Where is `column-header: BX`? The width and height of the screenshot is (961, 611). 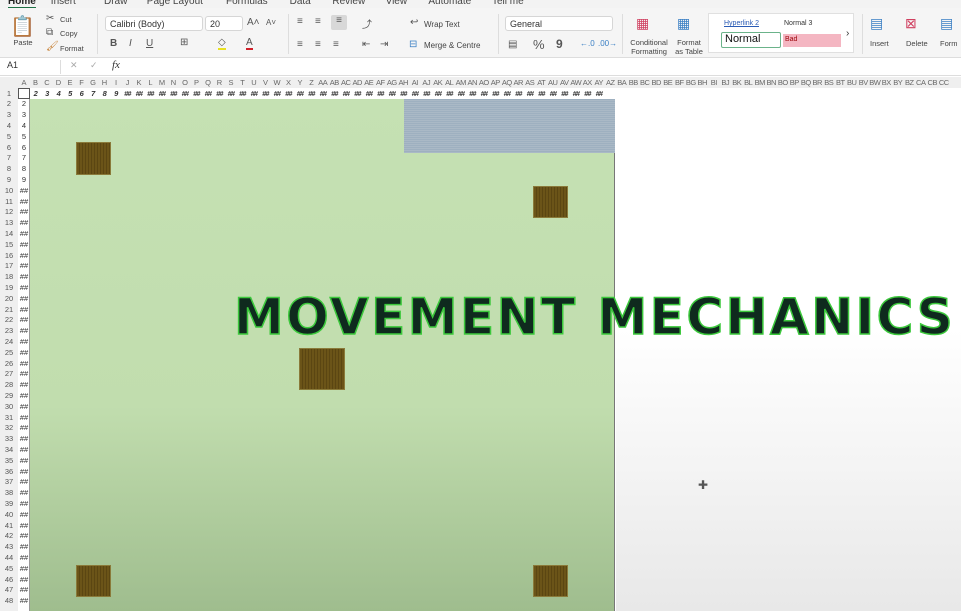 column-header: BX is located at coordinates (887, 82).